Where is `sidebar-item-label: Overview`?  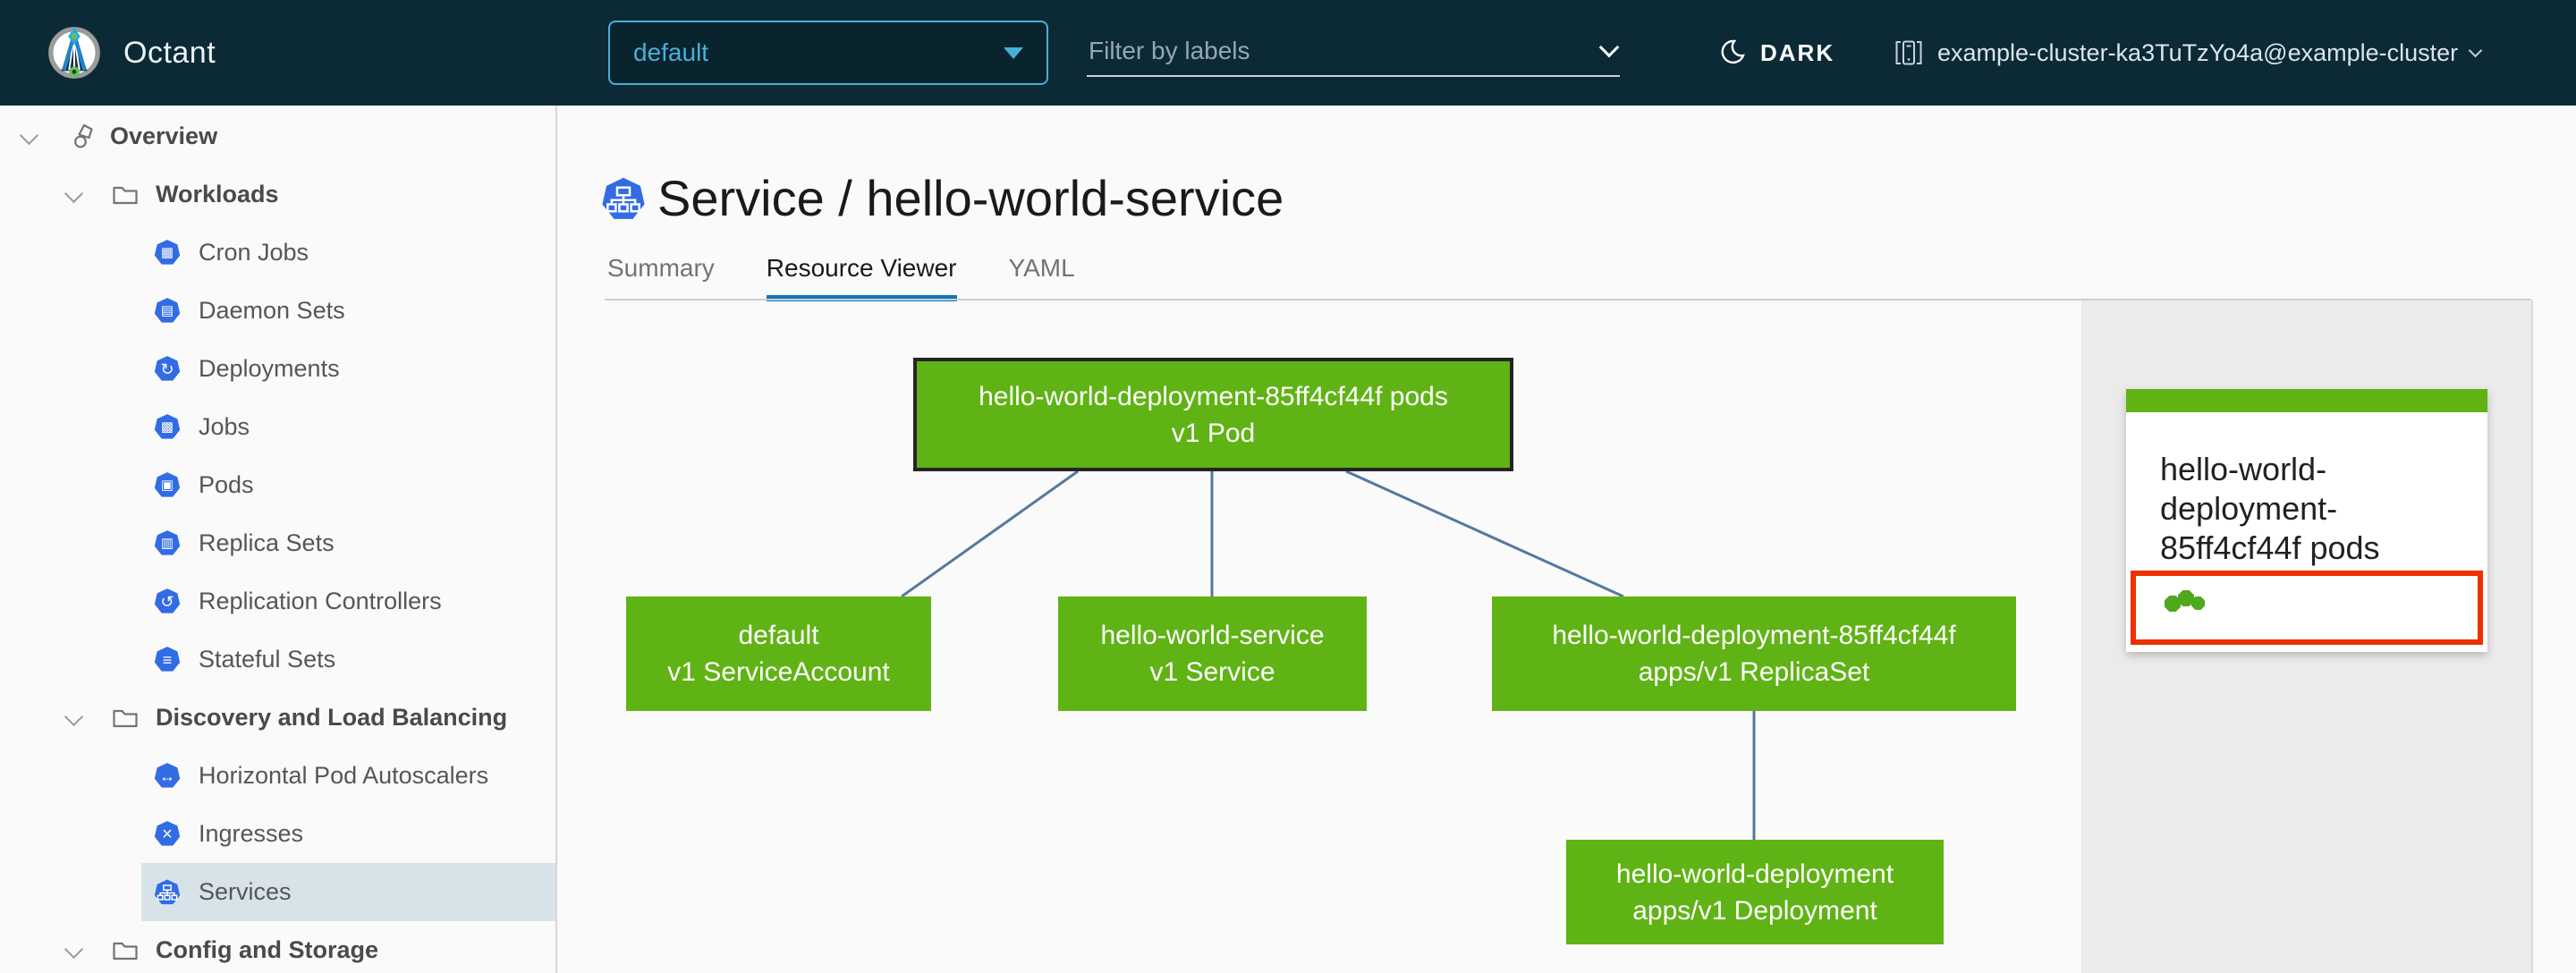
sidebar-item-label: Overview is located at coordinates (164, 136).